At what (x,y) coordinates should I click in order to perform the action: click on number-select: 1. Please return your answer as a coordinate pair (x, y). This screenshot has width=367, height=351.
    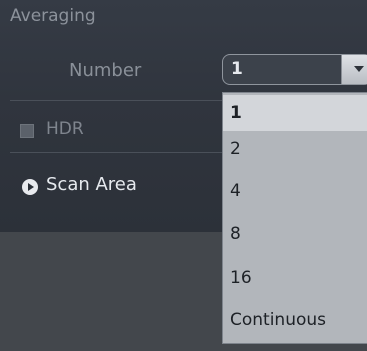
    Looking at the image, I should click on (294, 69).